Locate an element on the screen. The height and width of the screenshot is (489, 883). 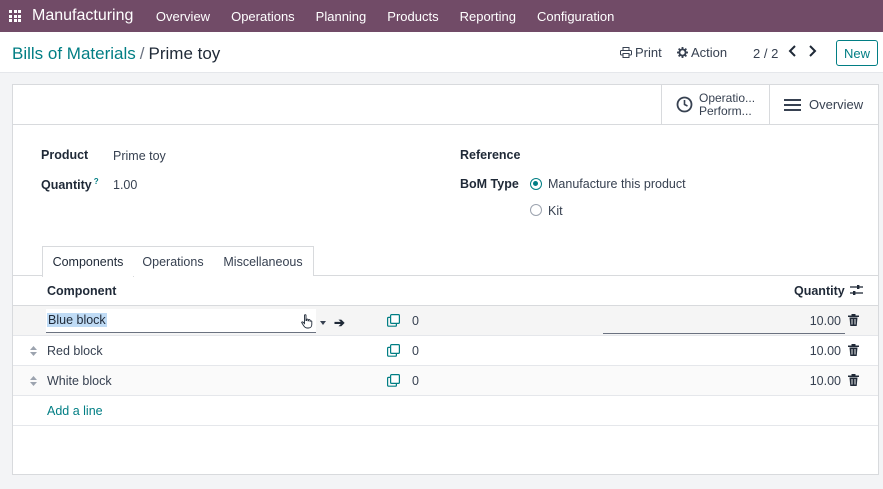
quantity-field: 1.00 is located at coordinates (125, 185).